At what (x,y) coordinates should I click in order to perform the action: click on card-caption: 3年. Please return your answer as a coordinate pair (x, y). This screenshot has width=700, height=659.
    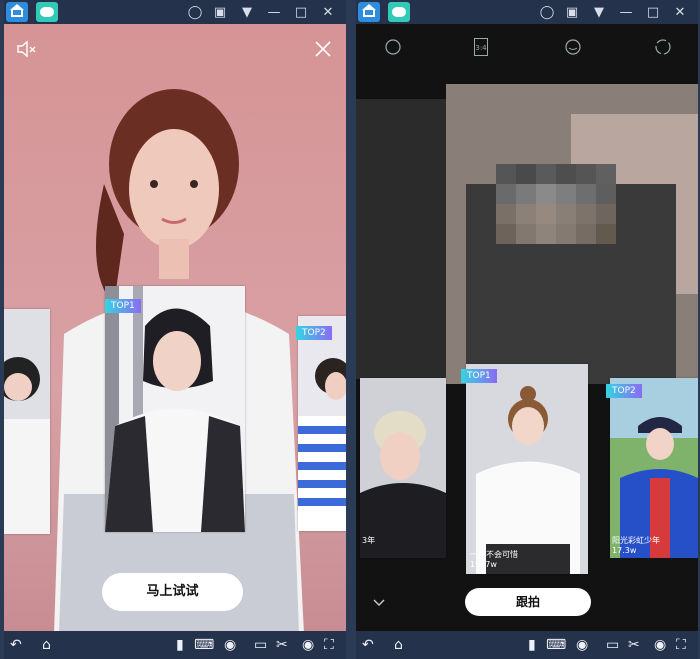
    Looking at the image, I should click on (369, 540).